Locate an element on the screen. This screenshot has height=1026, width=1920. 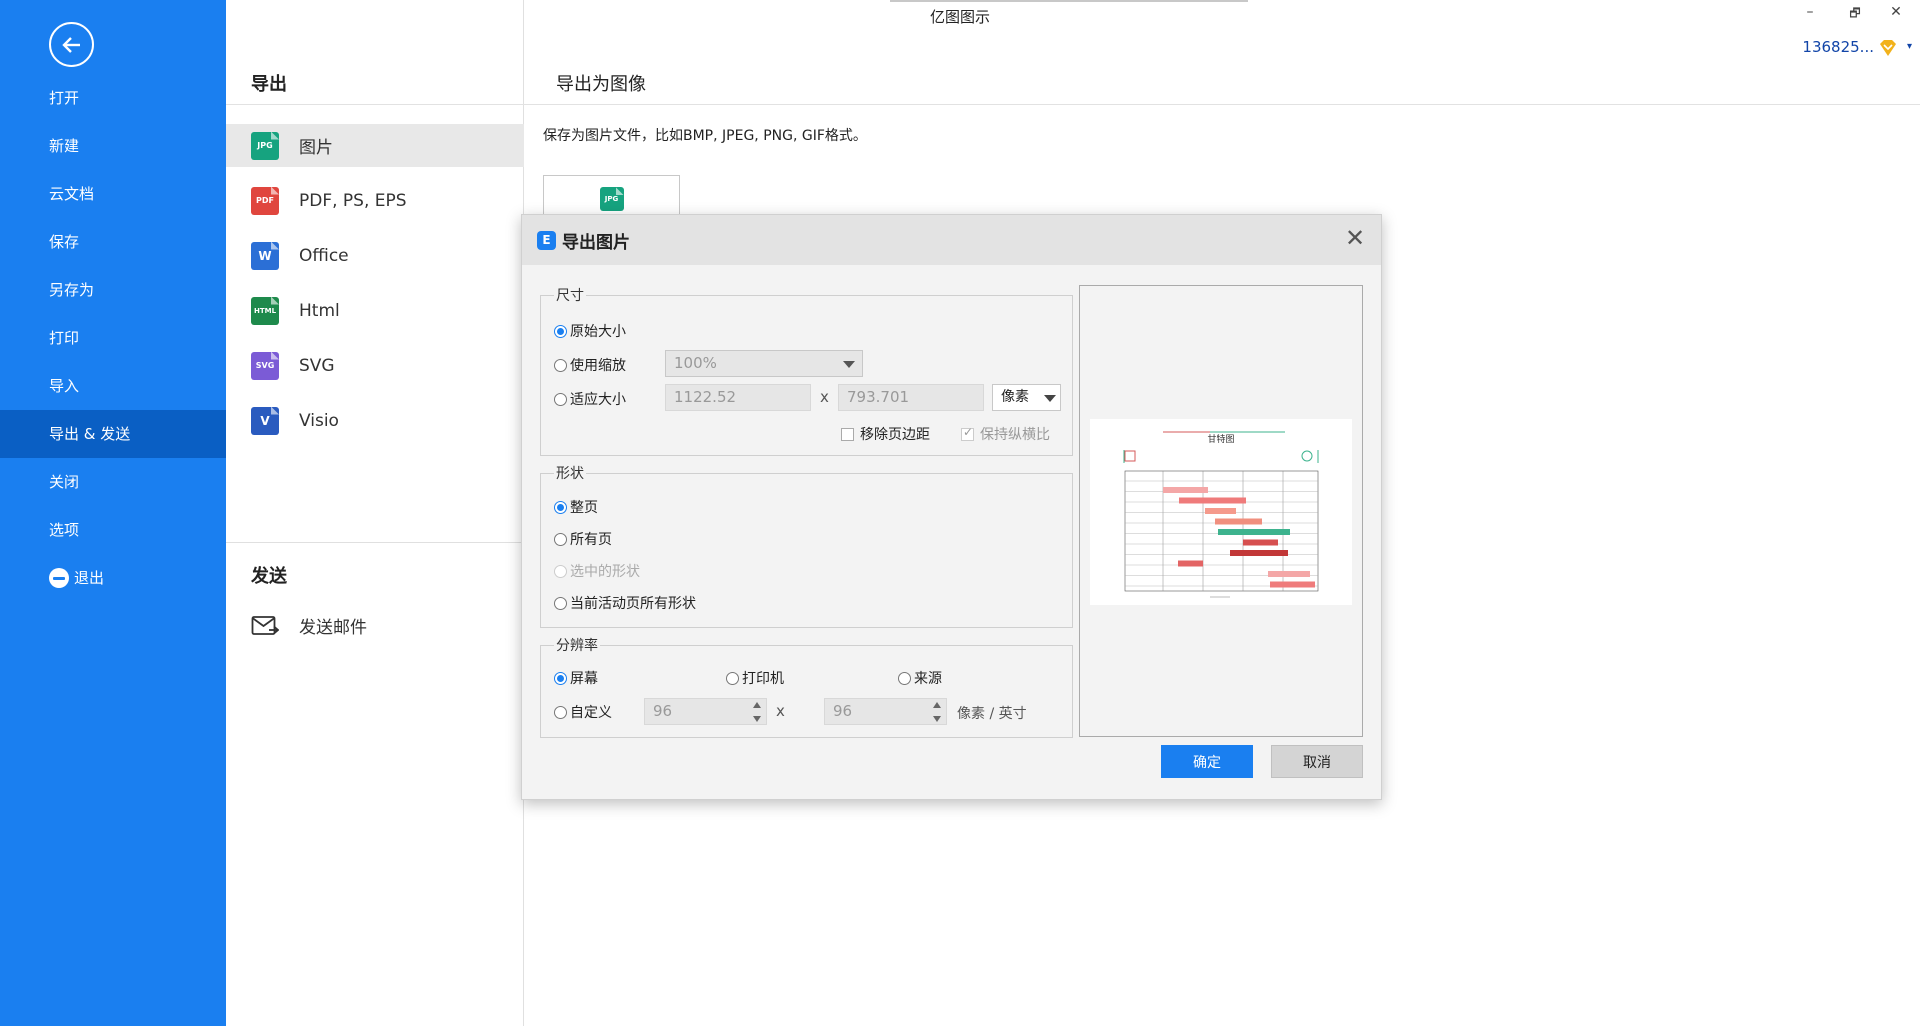
export-item-label: SVG is located at coordinates (317, 365).